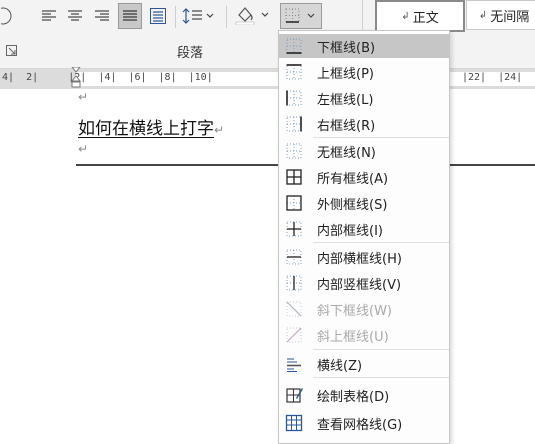  I want to click on style-normal: ↲ 正文, so click(420, 16).